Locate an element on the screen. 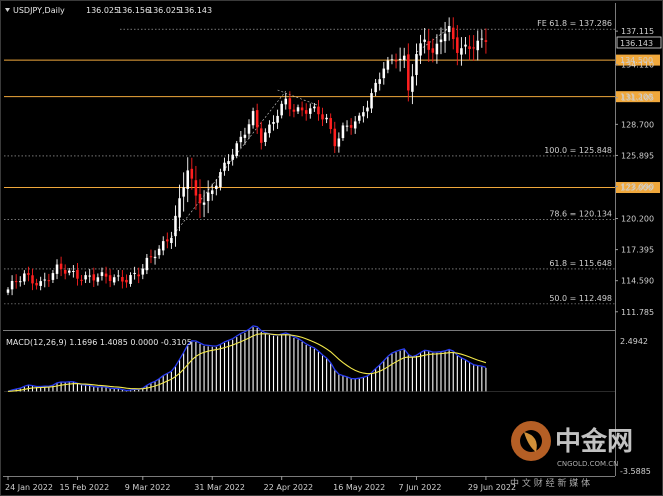 Image resolution: width=663 pixels, height=496 pixels. price-tick-label: 137.115 is located at coordinates (637, 31).